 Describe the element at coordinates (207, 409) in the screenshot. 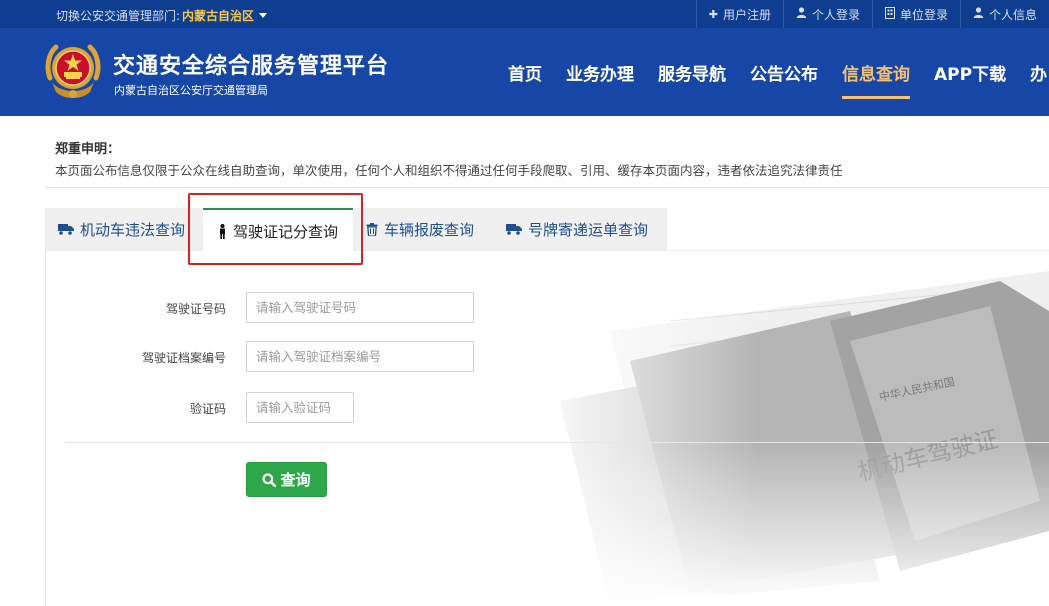

I see `captcha-label: 验证码` at that location.